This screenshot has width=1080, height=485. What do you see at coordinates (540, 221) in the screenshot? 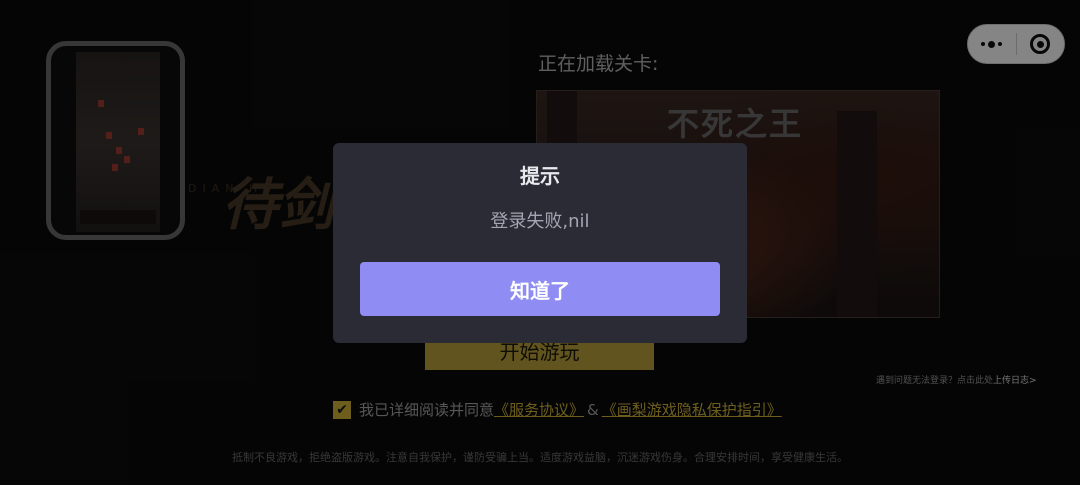
I see `dialog-message: 登录失败,nil` at bounding box center [540, 221].